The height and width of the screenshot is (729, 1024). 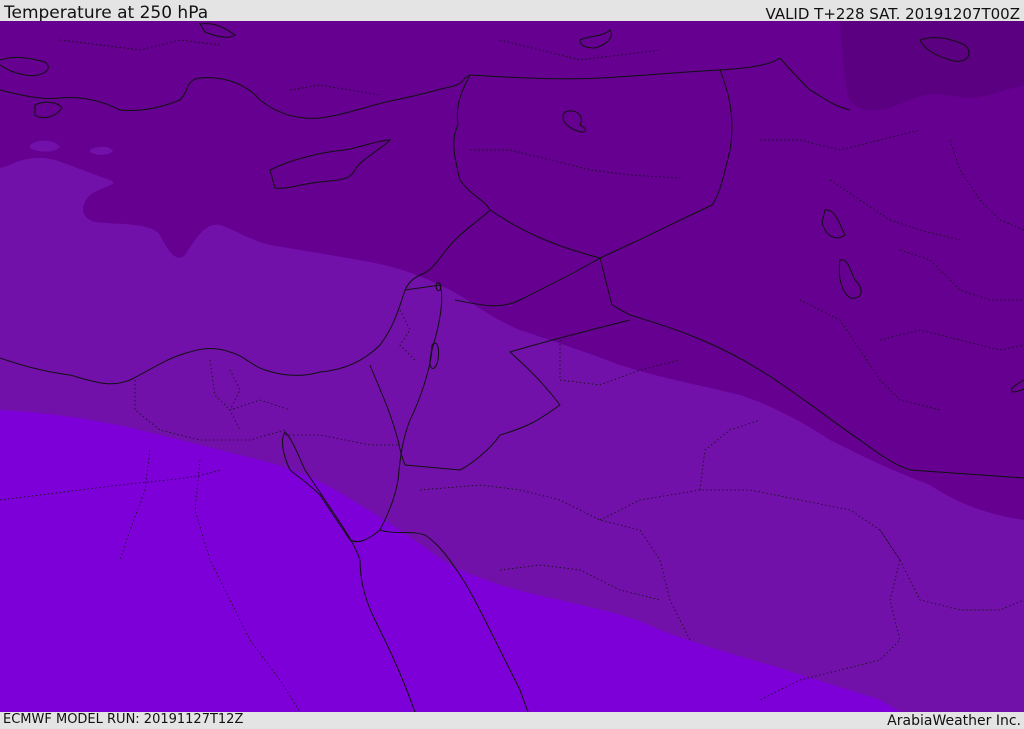 I want to click on map-title: Temperature at 250 hPa, so click(x=106, y=13).